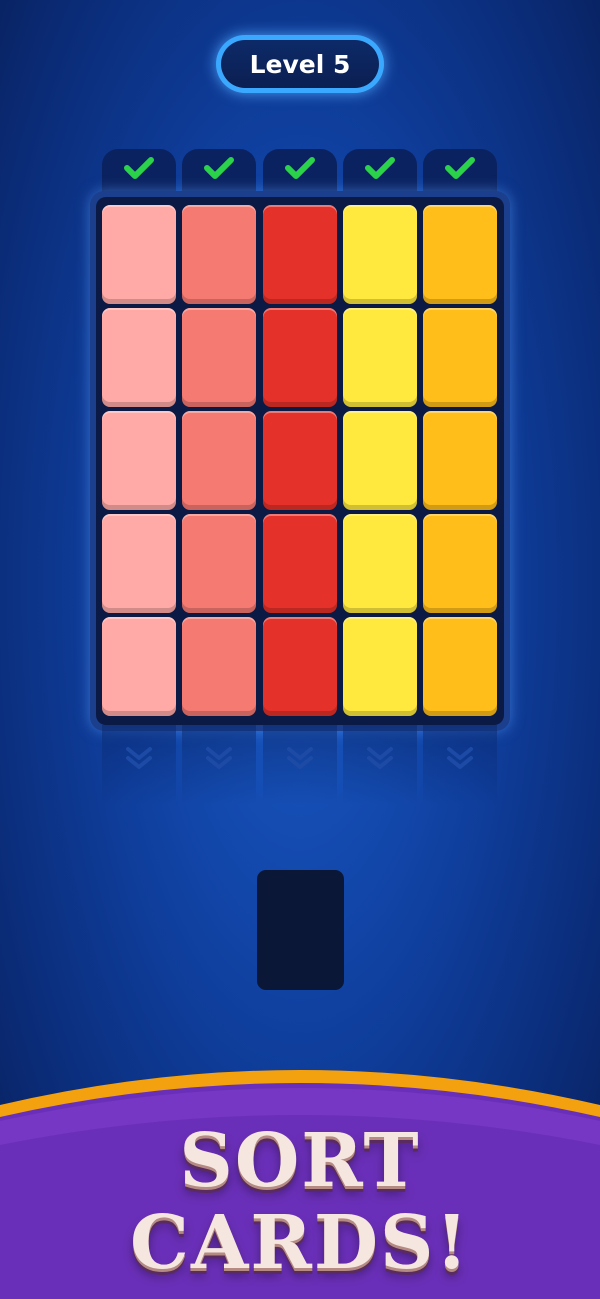 The image size is (600, 1299). What do you see at coordinates (300, 930) in the screenshot?
I see `card-slot` at bounding box center [300, 930].